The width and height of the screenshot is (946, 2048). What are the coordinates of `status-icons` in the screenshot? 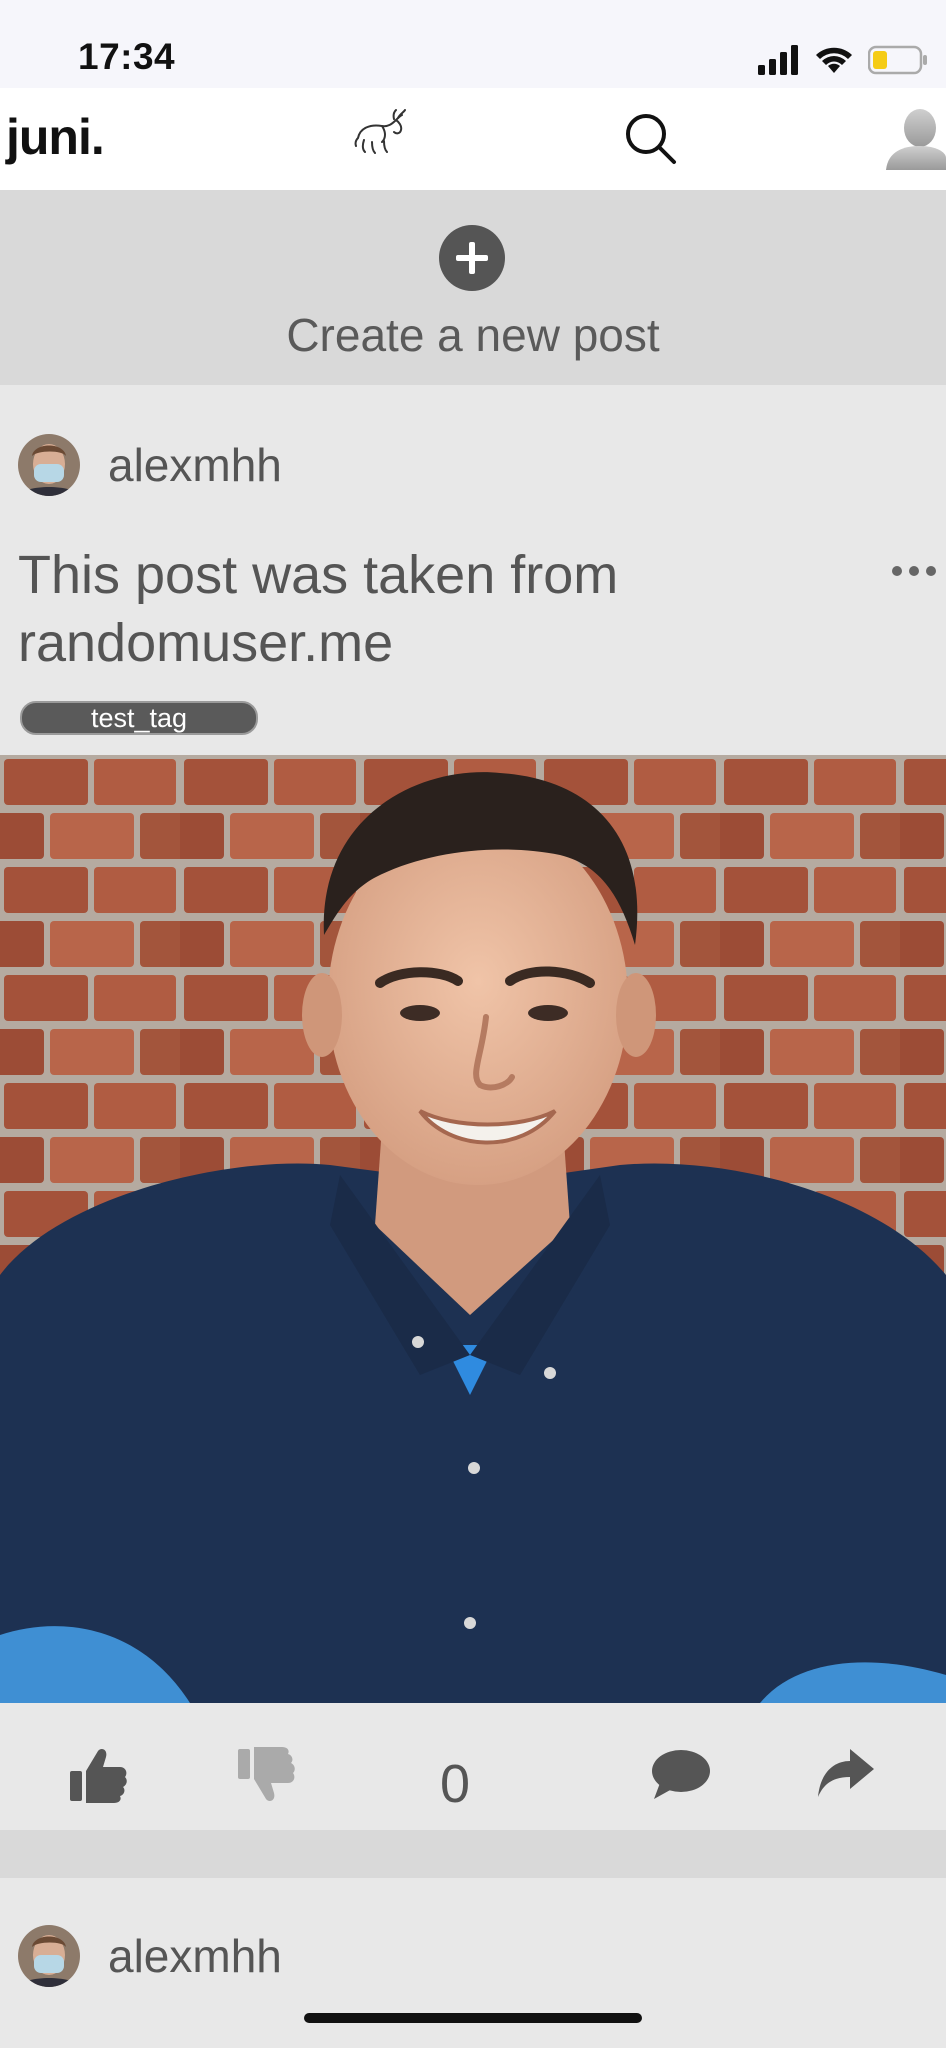 It's located at (843, 60).